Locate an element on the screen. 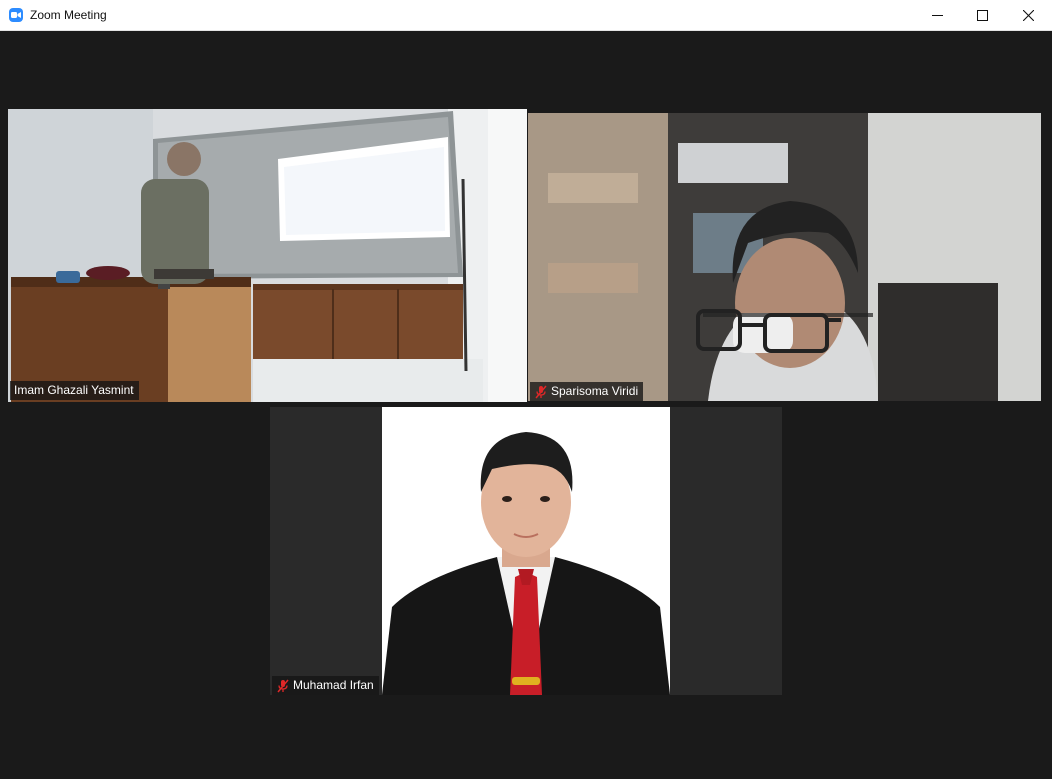  profile-photo is located at coordinates (526, 551).